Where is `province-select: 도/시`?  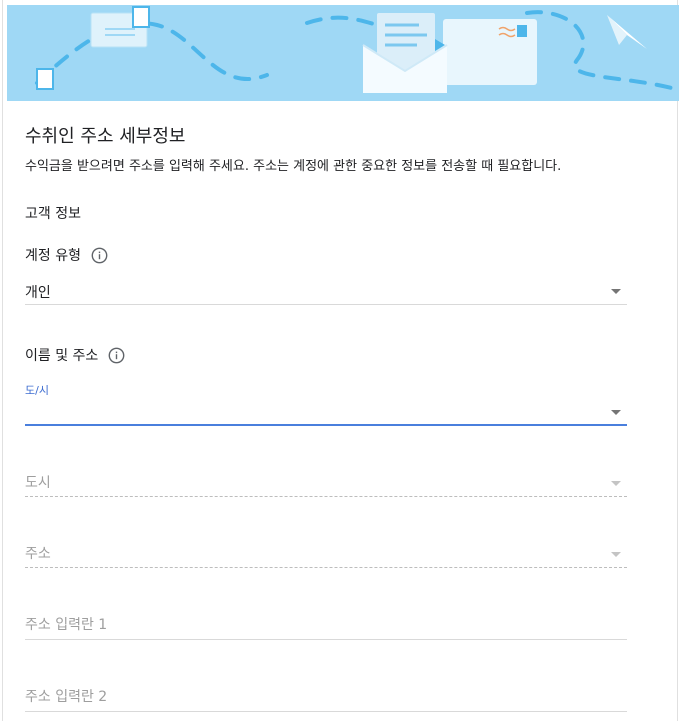 province-select: 도/시 is located at coordinates (326, 405).